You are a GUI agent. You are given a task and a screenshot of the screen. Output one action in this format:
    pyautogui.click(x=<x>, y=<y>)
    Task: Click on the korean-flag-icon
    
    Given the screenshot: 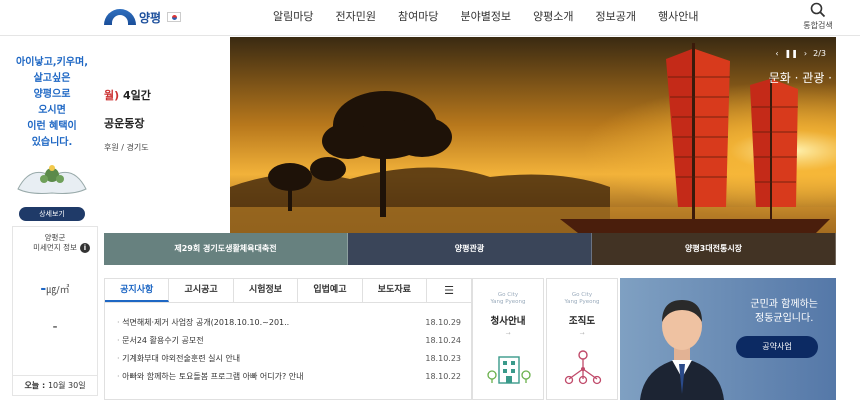 What is the action you would take?
    pyautogui.click(x=174, y=17)
    